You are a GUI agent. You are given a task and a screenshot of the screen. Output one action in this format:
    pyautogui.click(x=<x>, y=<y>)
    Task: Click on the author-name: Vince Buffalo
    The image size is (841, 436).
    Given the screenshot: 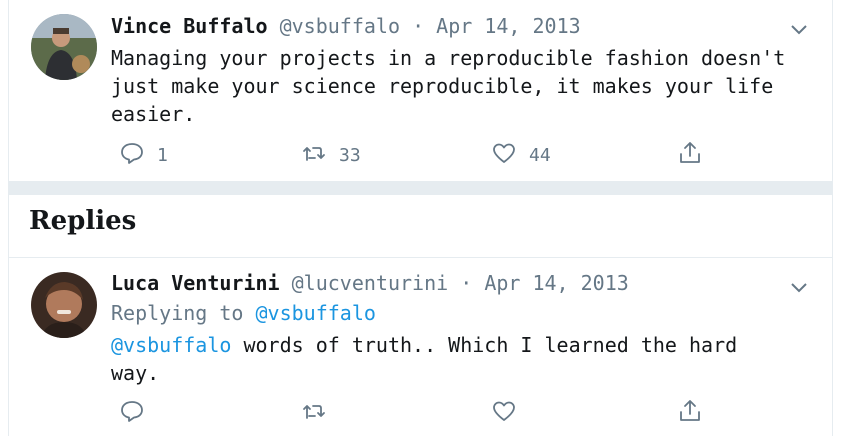 What is the action you would take?
    pyautogui.click(x=189, y=26)
    